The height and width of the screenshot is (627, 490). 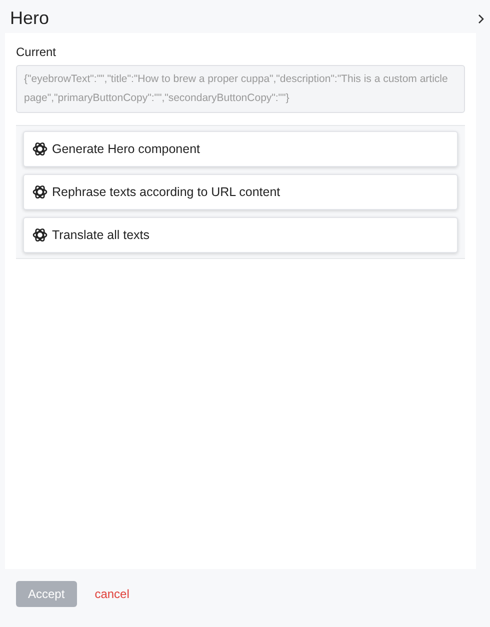 What do you see at coordinates (240, 149) in the screenshot?
I see `action-button: Generate Hero component` at bounding box center [240, 149].